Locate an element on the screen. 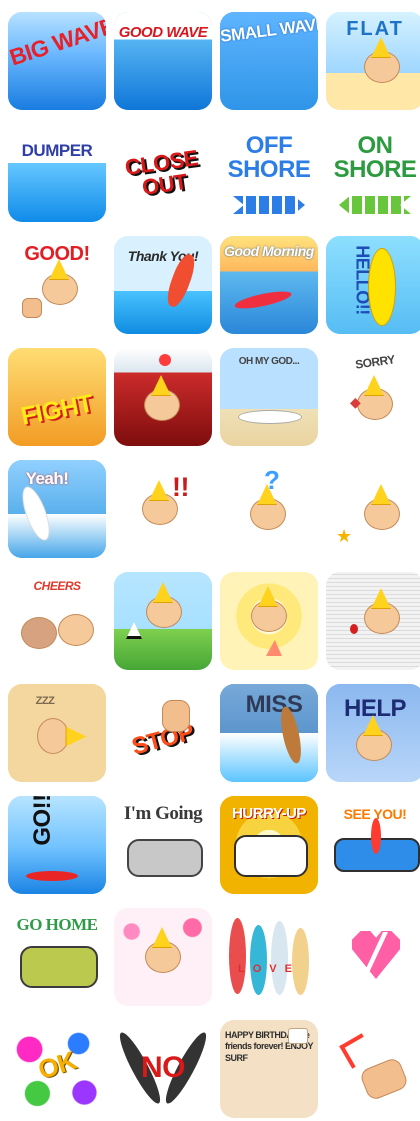 The height and width of the screenshot is (1121, 420). anger-icon is located at coordinates (165, 360).